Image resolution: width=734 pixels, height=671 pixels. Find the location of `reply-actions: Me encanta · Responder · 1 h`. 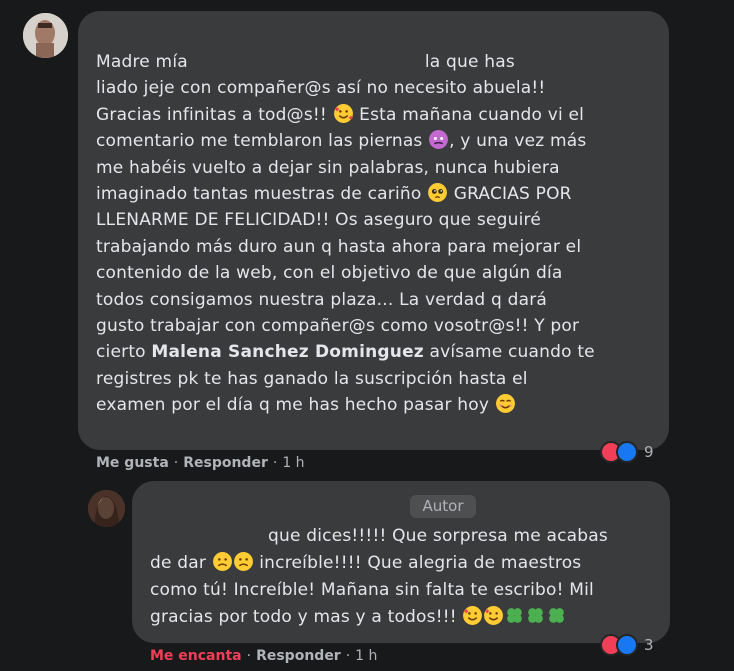

reply-actions: Me encanta · Responder · 1 h is located at coordinates (264, 656).